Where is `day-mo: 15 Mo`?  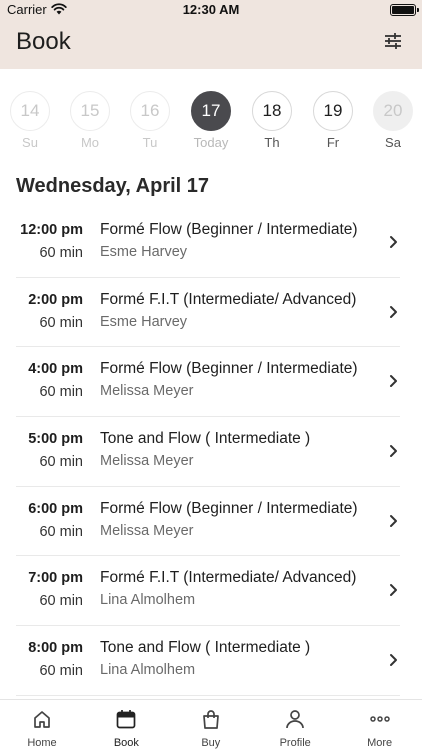 day-mo: 15 Mo is located at coordinates (90, 120).